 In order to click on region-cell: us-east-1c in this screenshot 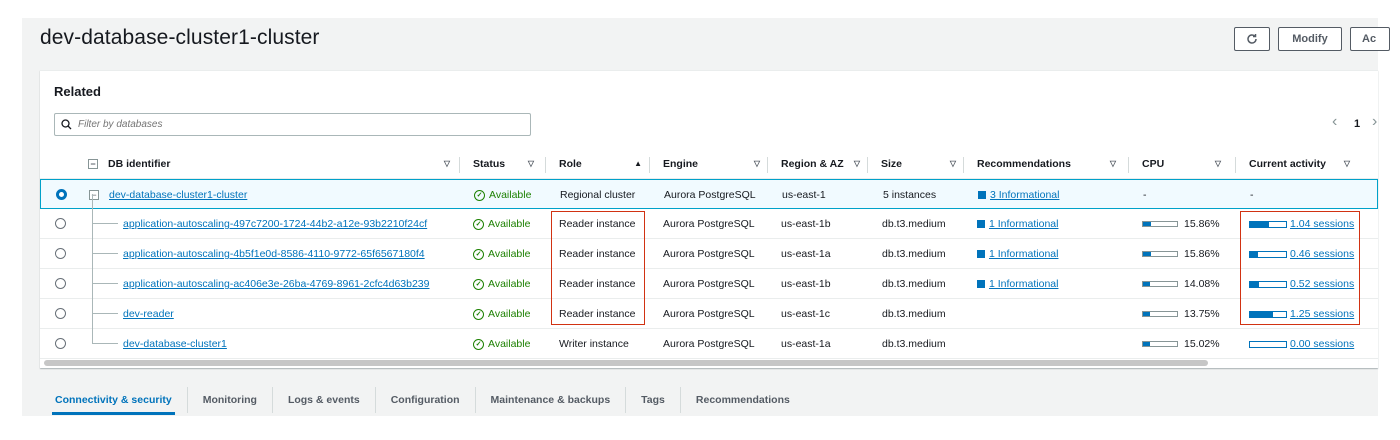, I will do `click(806, 314)`.